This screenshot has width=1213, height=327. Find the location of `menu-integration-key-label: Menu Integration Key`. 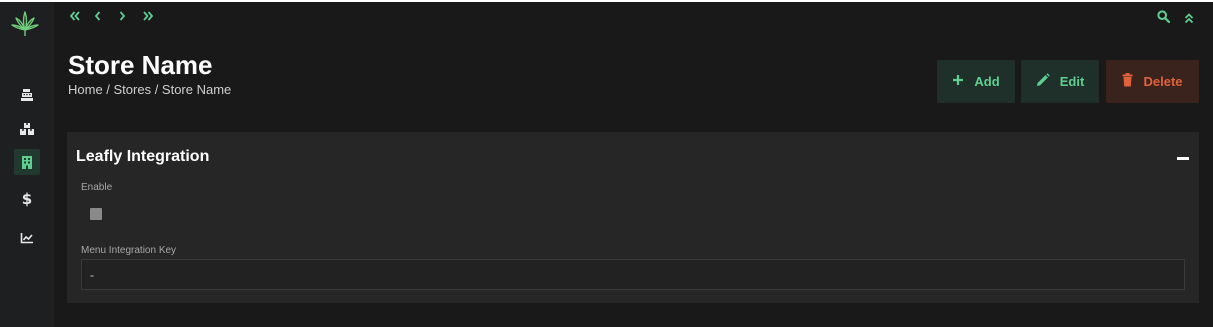

menu-integration-key-label: Menu Integration Key is located at coordinates (129, 250).